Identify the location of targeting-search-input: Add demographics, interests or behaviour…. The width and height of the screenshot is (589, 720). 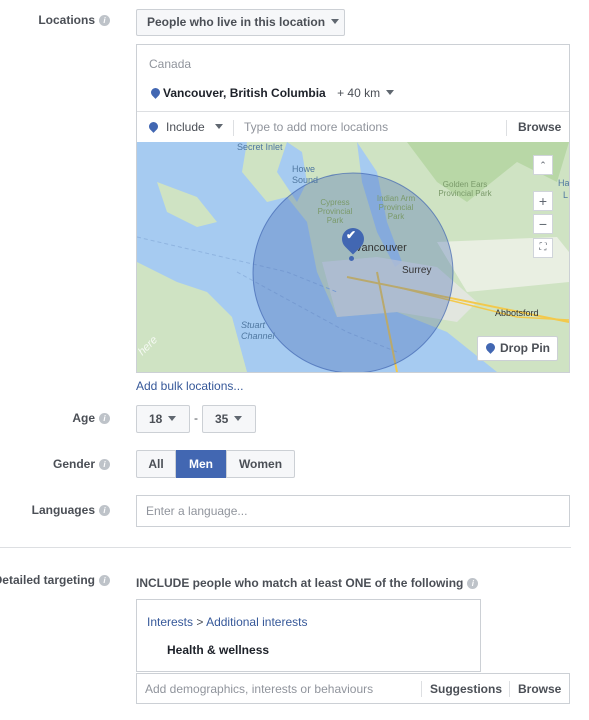
(259, 689).